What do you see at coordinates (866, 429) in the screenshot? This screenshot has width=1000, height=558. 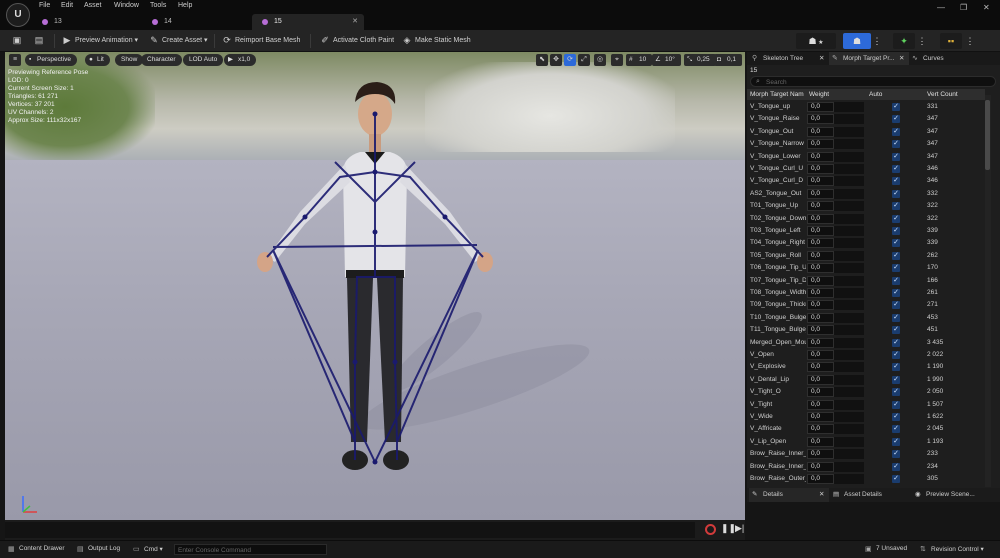 I see `table-row: V_Affricate 0,0 ✓ 2 045` at bounding box center [866, 429].